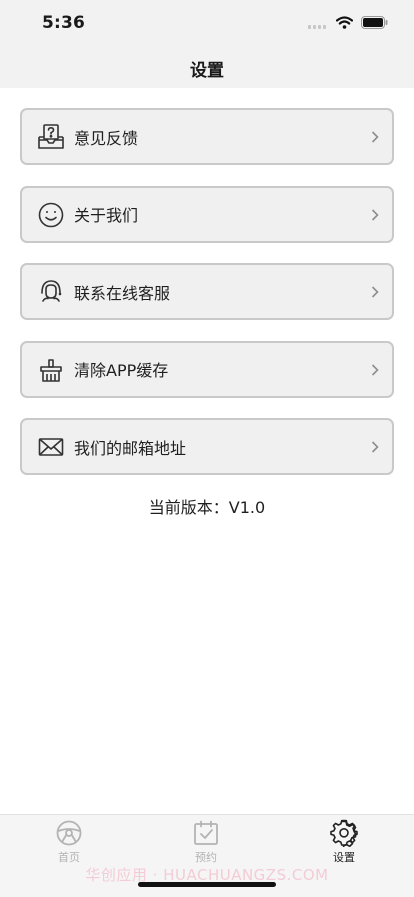 The height and width of the screenshot is (897, 414). Describe the element at coordinates (206, 833) in the screenshot. I see `calendar-check-icon` at that location.